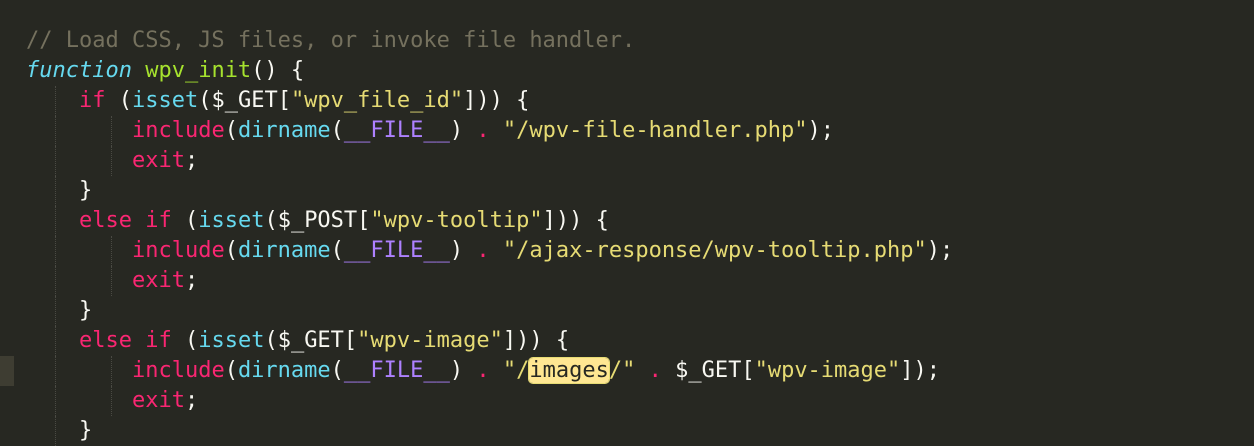 Image resolution: width=1254 pixels, height=446 pixels. What do you see at coordinates (920, 370) in the screenshot?
I see `punctuation-token: ]);` at bounding box center [920, 370].